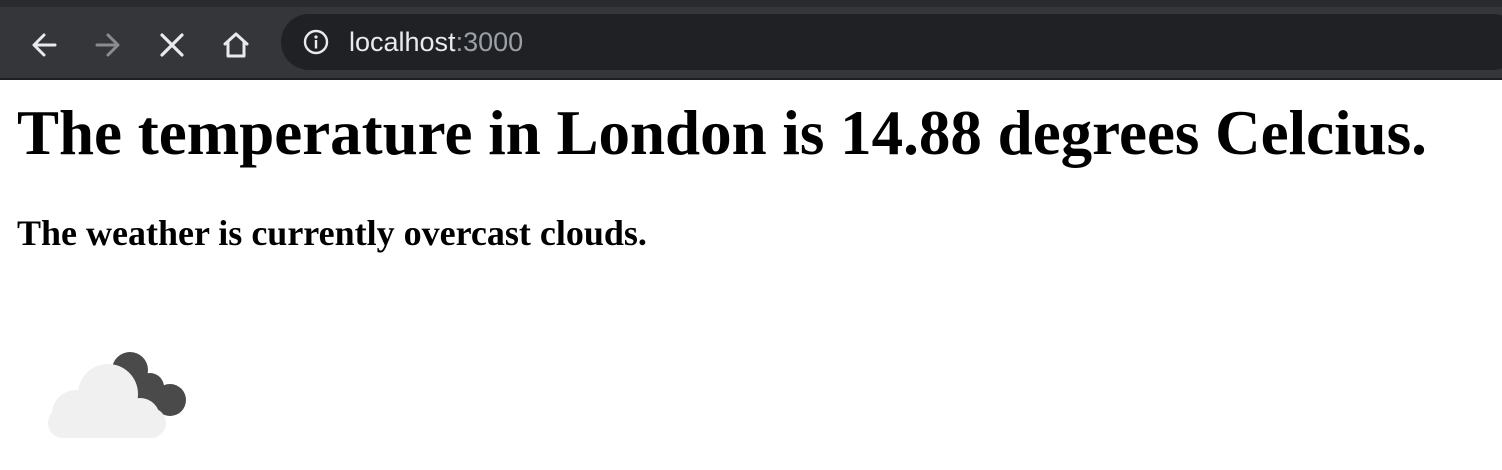  Describe the element at coordinates (489, 42) in the screenshot. I see `url-port: :3000` at that location.